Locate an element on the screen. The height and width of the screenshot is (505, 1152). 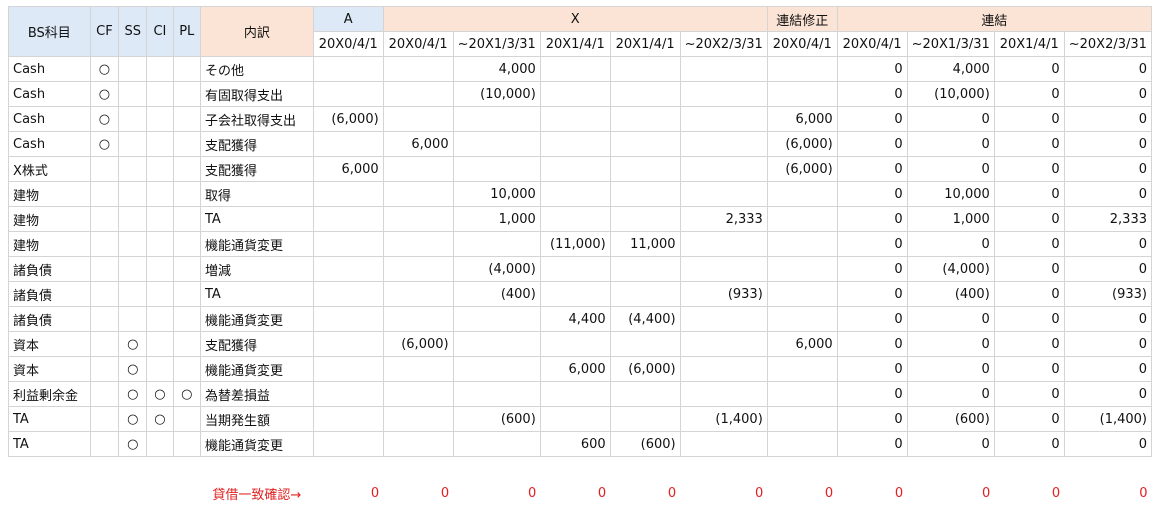
bs-account-cell: 資本 is located at coordinates (49, 369).